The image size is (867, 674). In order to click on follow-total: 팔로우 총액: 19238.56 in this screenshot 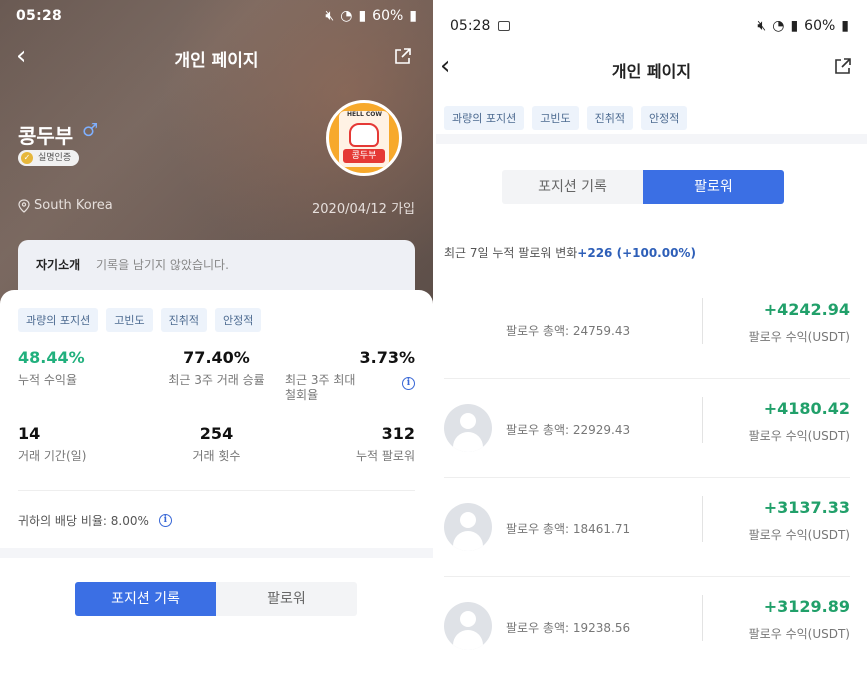, I will do `click(568, 628)`.